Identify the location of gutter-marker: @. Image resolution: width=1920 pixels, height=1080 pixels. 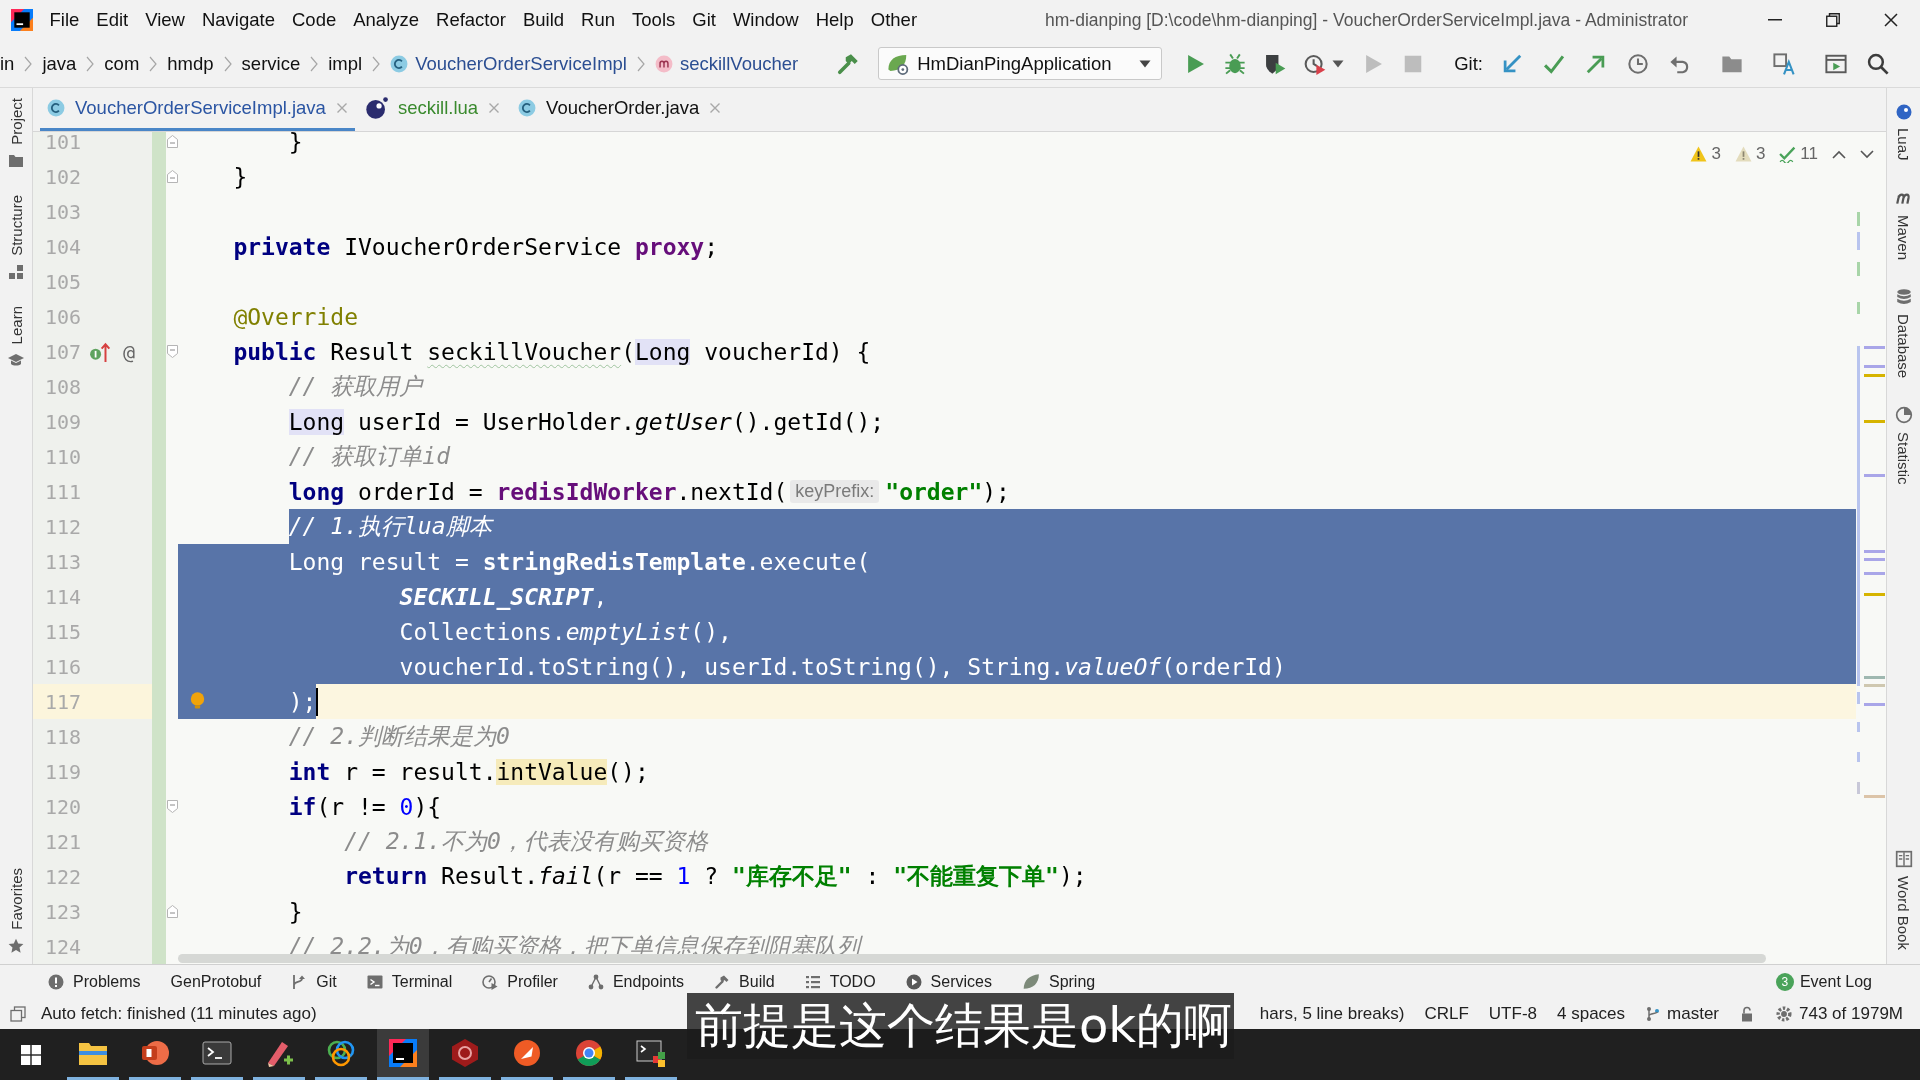
(129, 351).